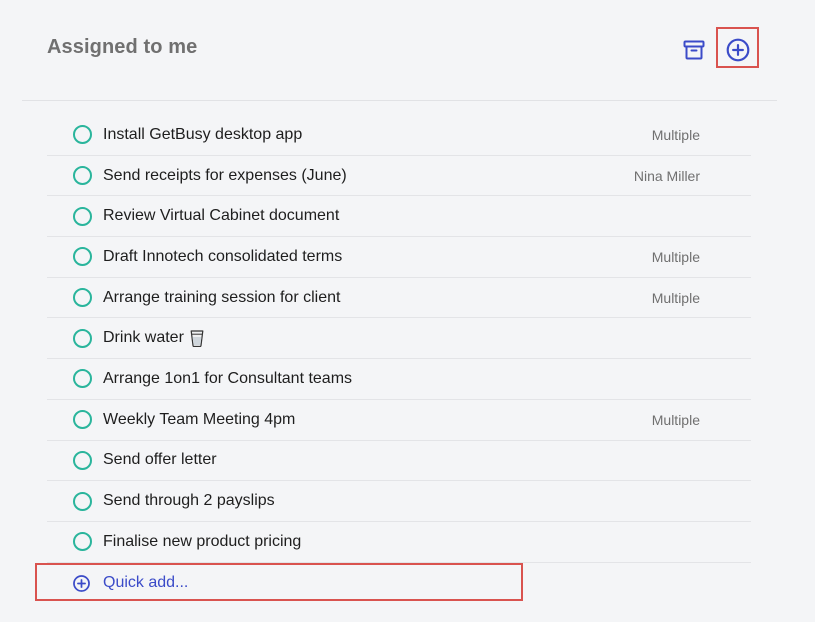 The width and height of the screenshot is (815, 622). I want to click on task-row: Drink water, so click(399, 339).